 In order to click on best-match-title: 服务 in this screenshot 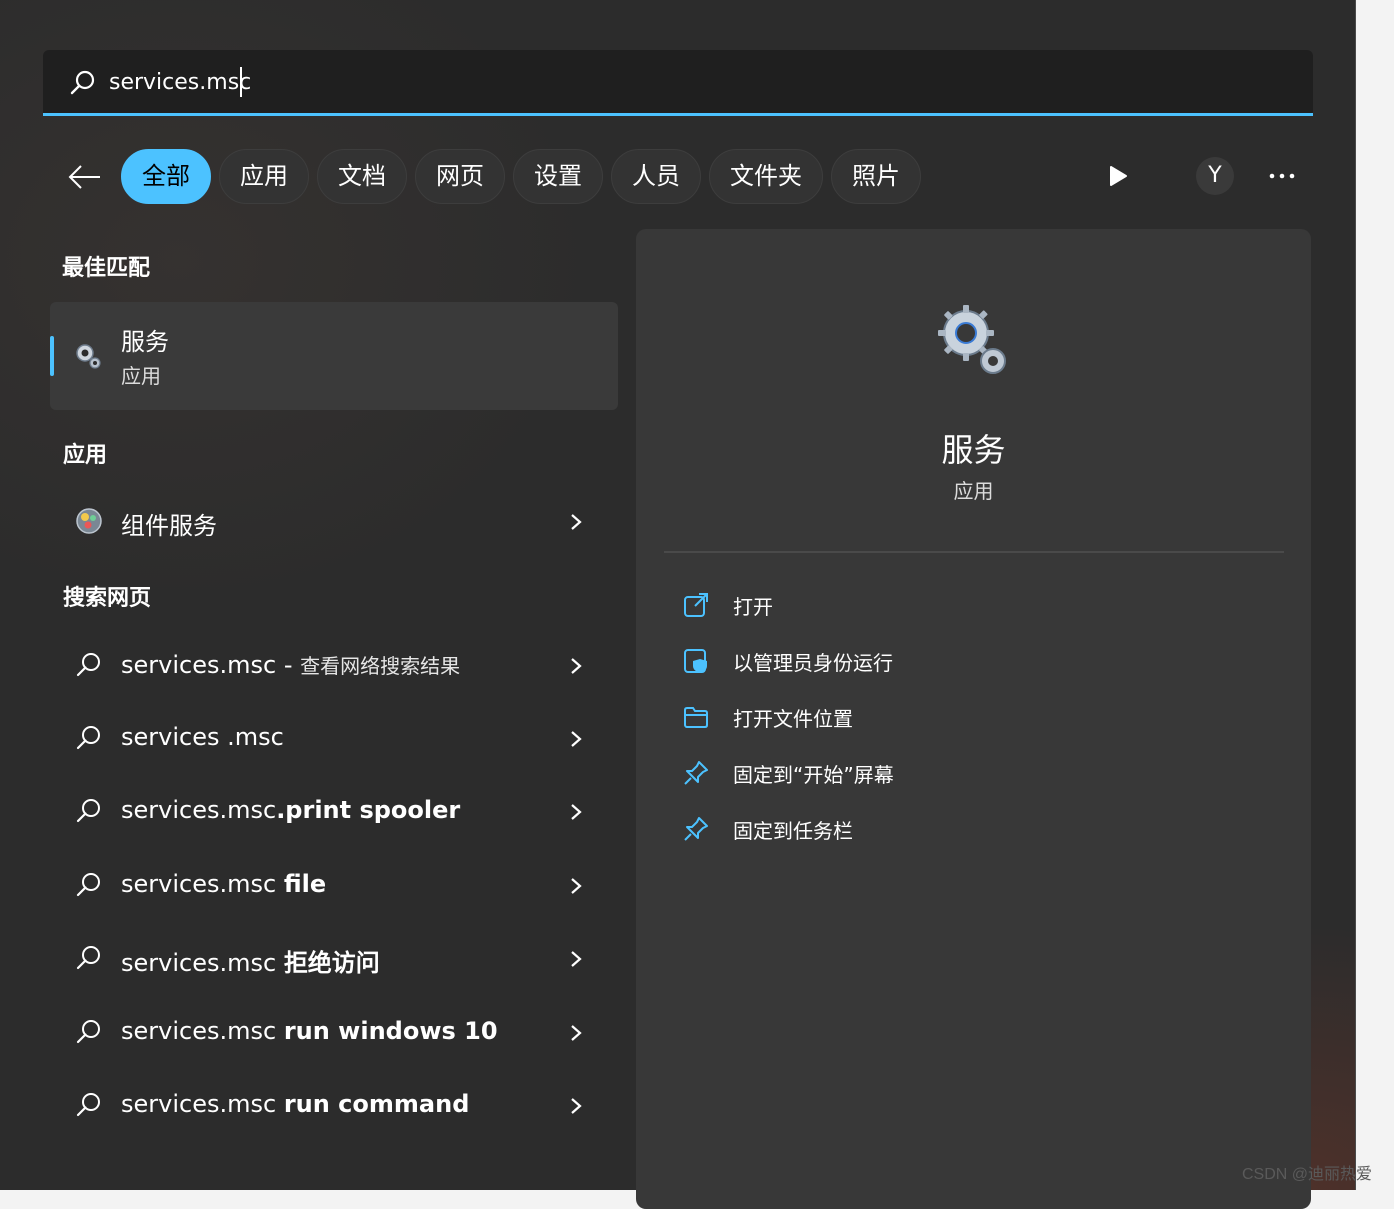, I will do `click(145, 342)`.